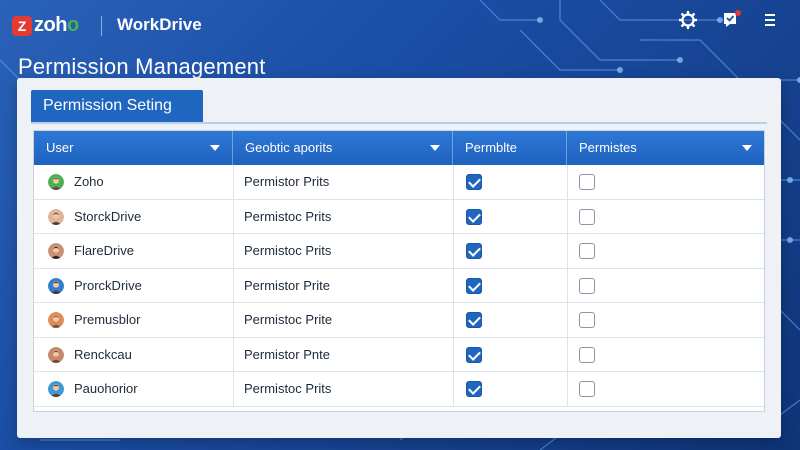 The height and width of the screenshot is (450, 800). I want to click on logo-text: zoho, so click(56, 25).